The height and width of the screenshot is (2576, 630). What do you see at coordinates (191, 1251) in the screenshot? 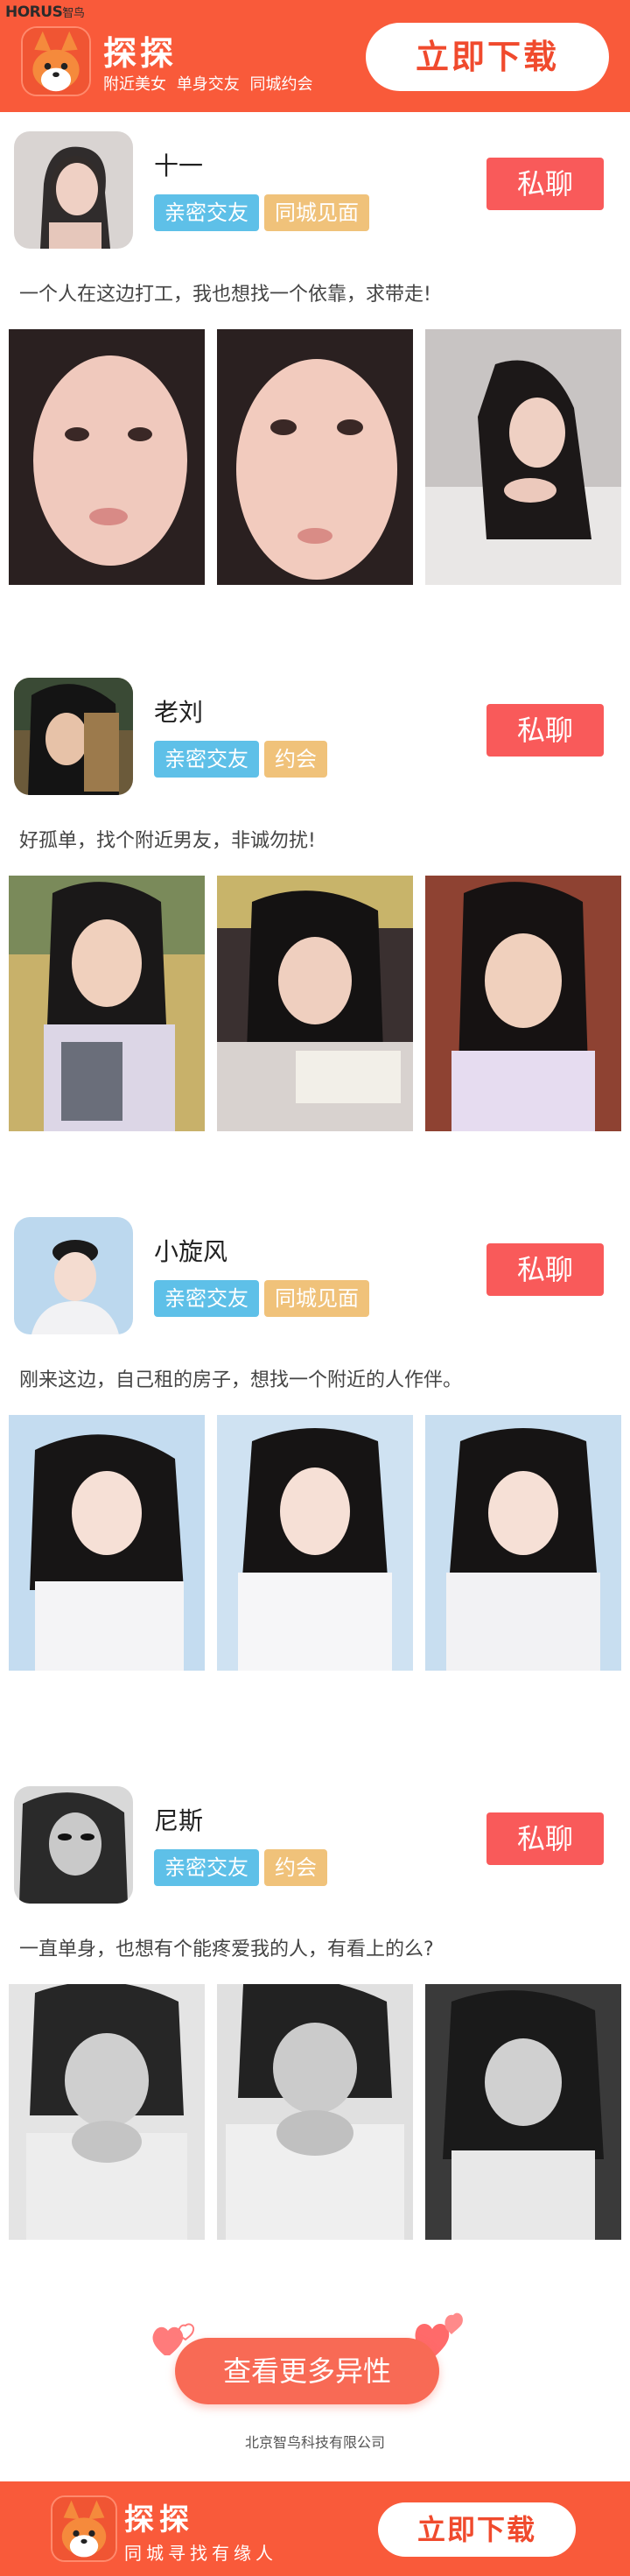
I see `profile-name: 小旋风` at bounding box center [191, 1251].